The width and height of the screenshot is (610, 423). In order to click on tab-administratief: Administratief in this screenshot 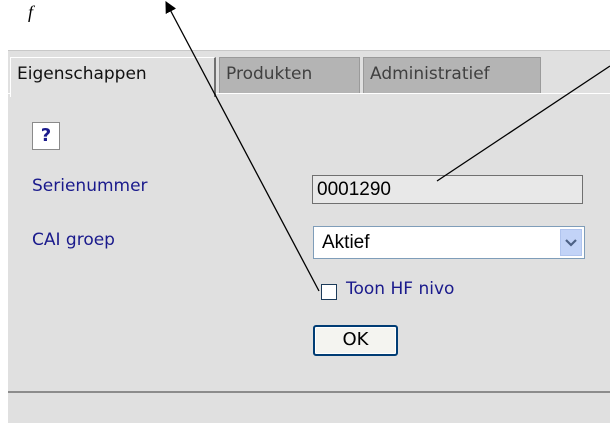, I will do `click(452, 75)`.